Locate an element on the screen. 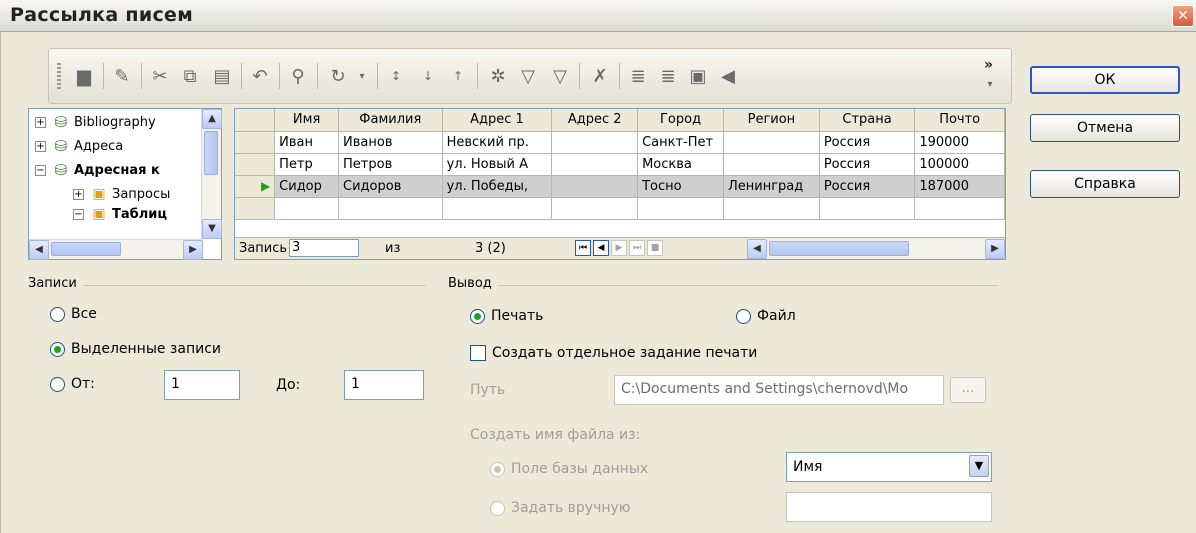 This screenshot has height=533, width=1196. column-header: Адрес 1 is located at coordinates (497, 120).